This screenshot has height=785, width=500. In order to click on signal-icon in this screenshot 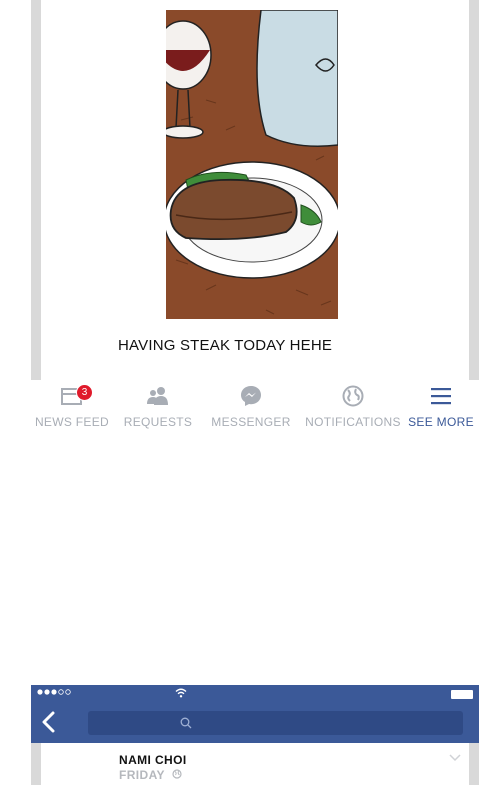, I will do `click(54, 692)`.